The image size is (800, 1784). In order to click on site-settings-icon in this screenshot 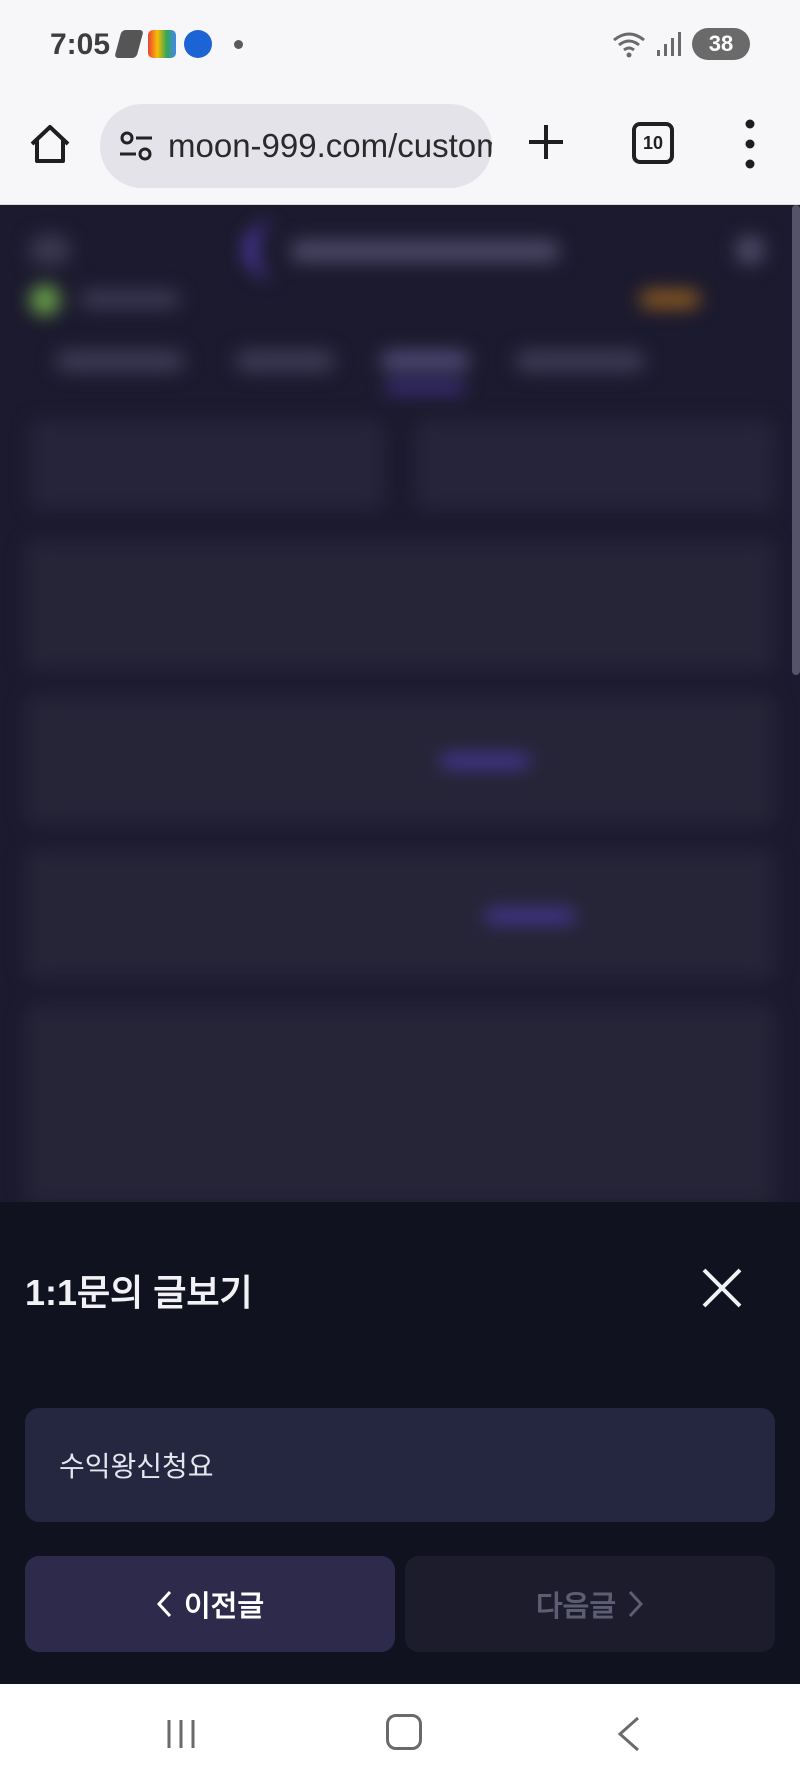, I will do `click(136, 146)`.